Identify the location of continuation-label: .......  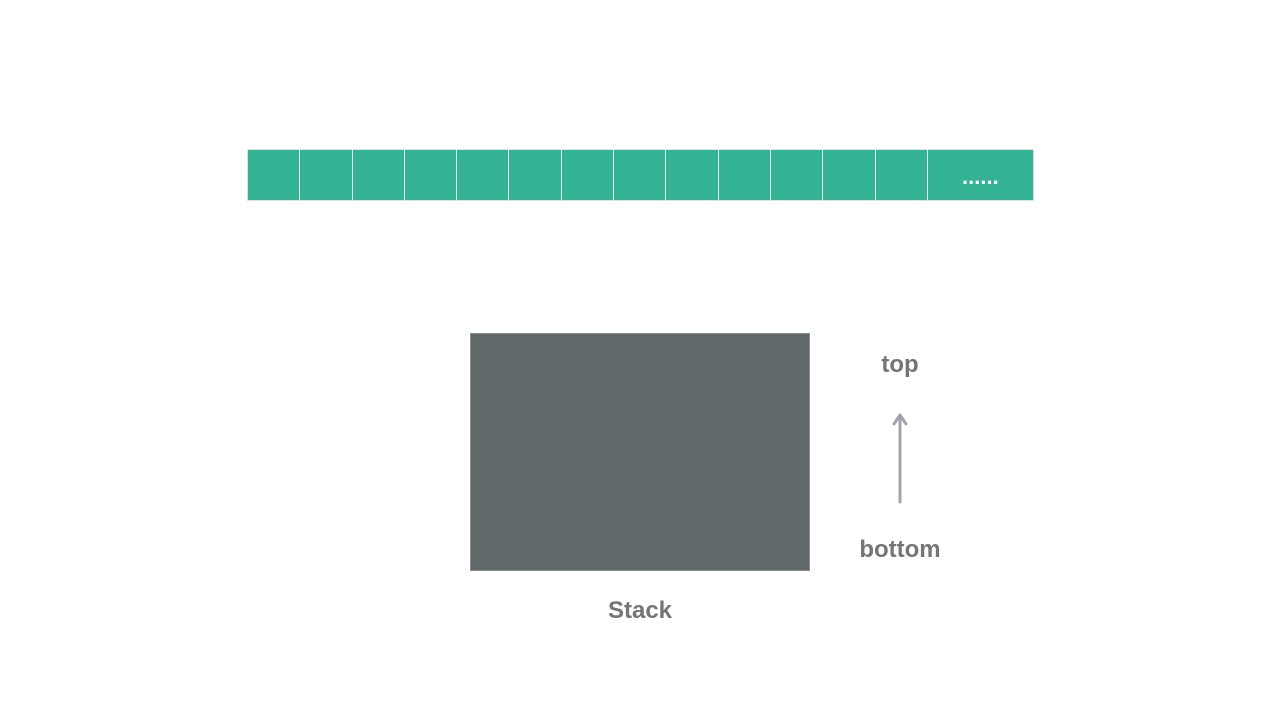
(980, 176).